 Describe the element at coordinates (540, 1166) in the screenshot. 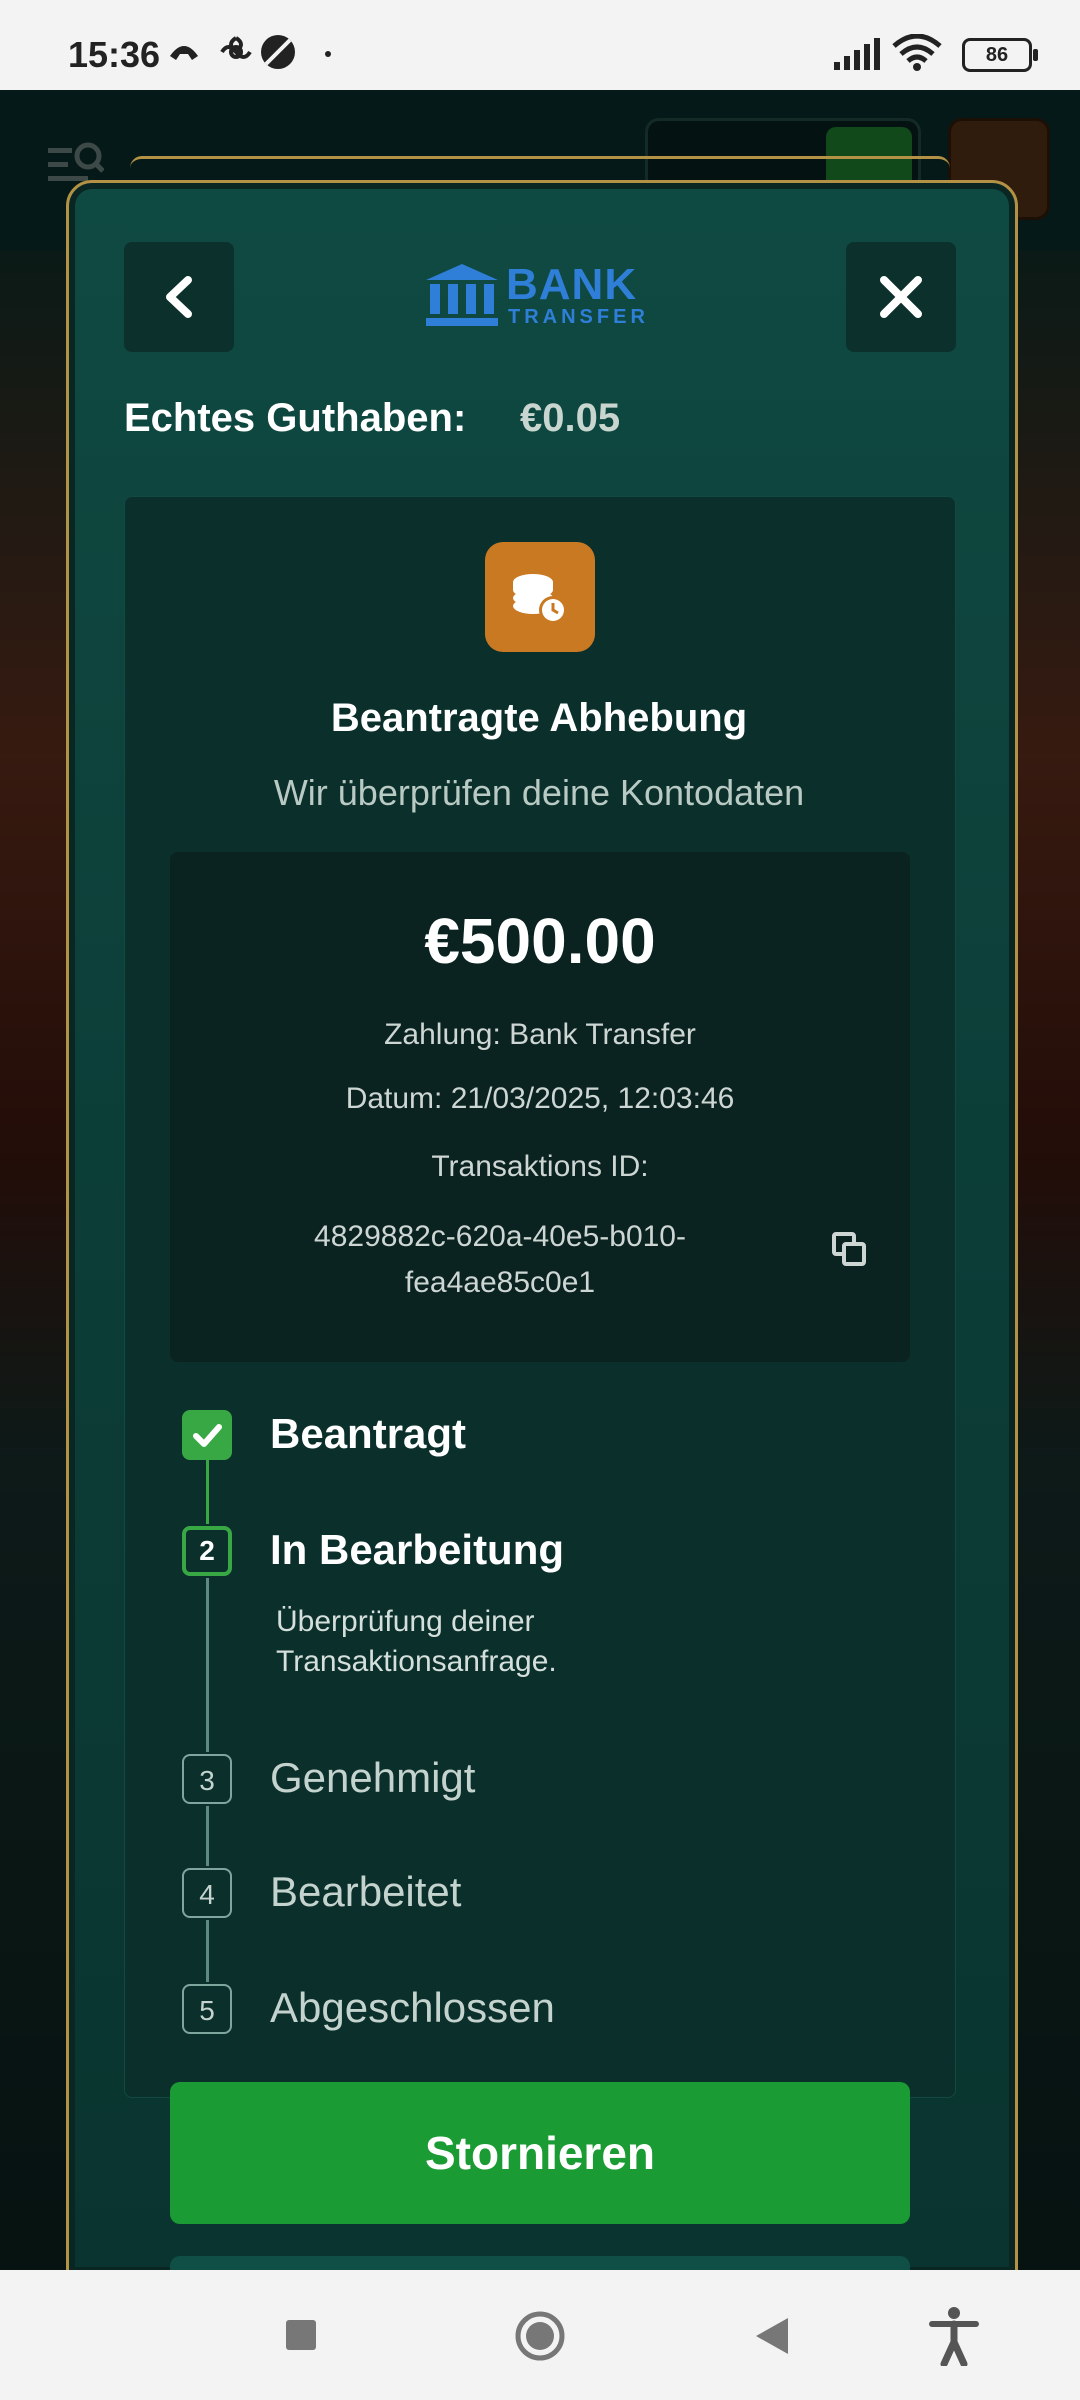

I see `transaction-id-label: Transaktions ID:` at that location.